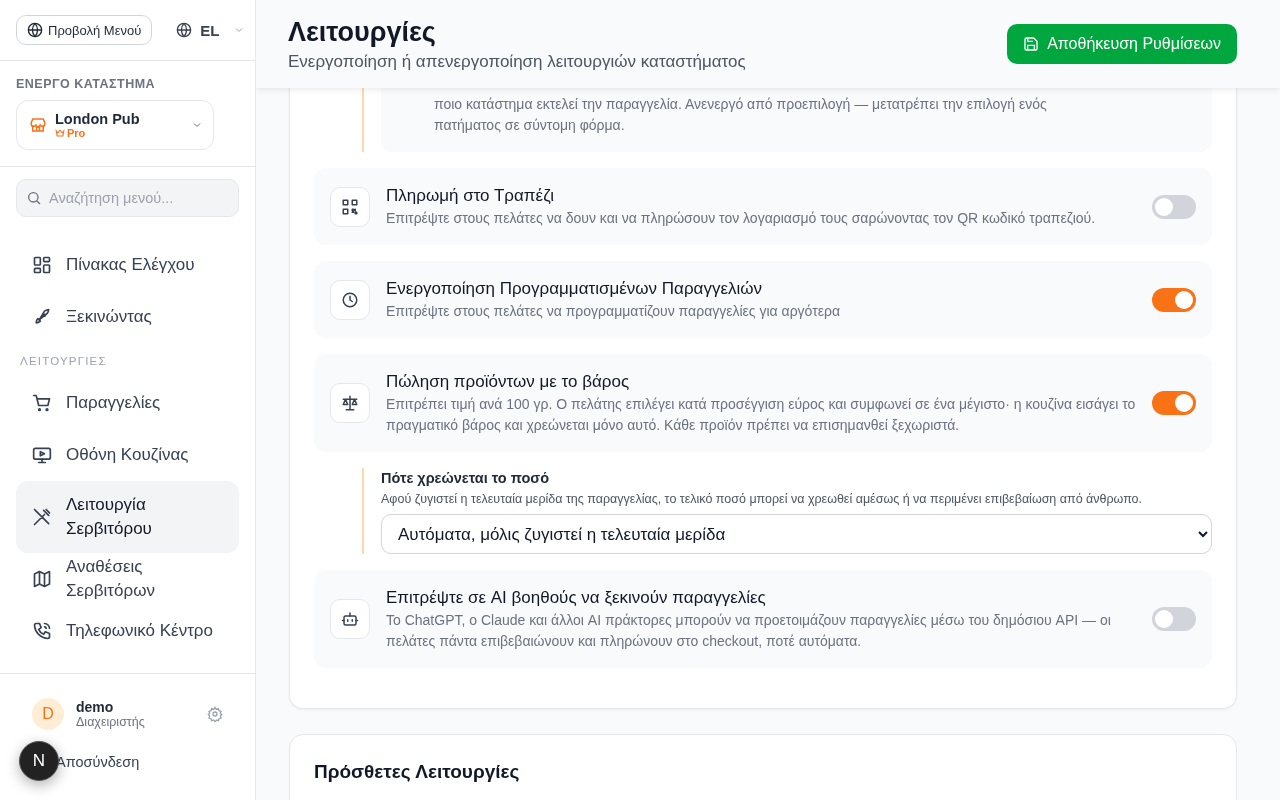 The image size is (1280, 800). I want to click on feature-description: Επιτρέψτε στους πελάτες να δουν και να πληρώσουν τον λογαριασμό τους σαρώνοντας τον QR κωδικό τραπεζιού., so click(741, 218).